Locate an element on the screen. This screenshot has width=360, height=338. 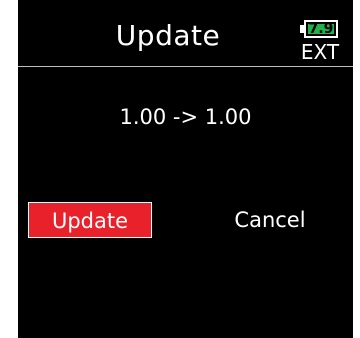
battery-voltage: 7.9 is located at coordinates (321, 29).